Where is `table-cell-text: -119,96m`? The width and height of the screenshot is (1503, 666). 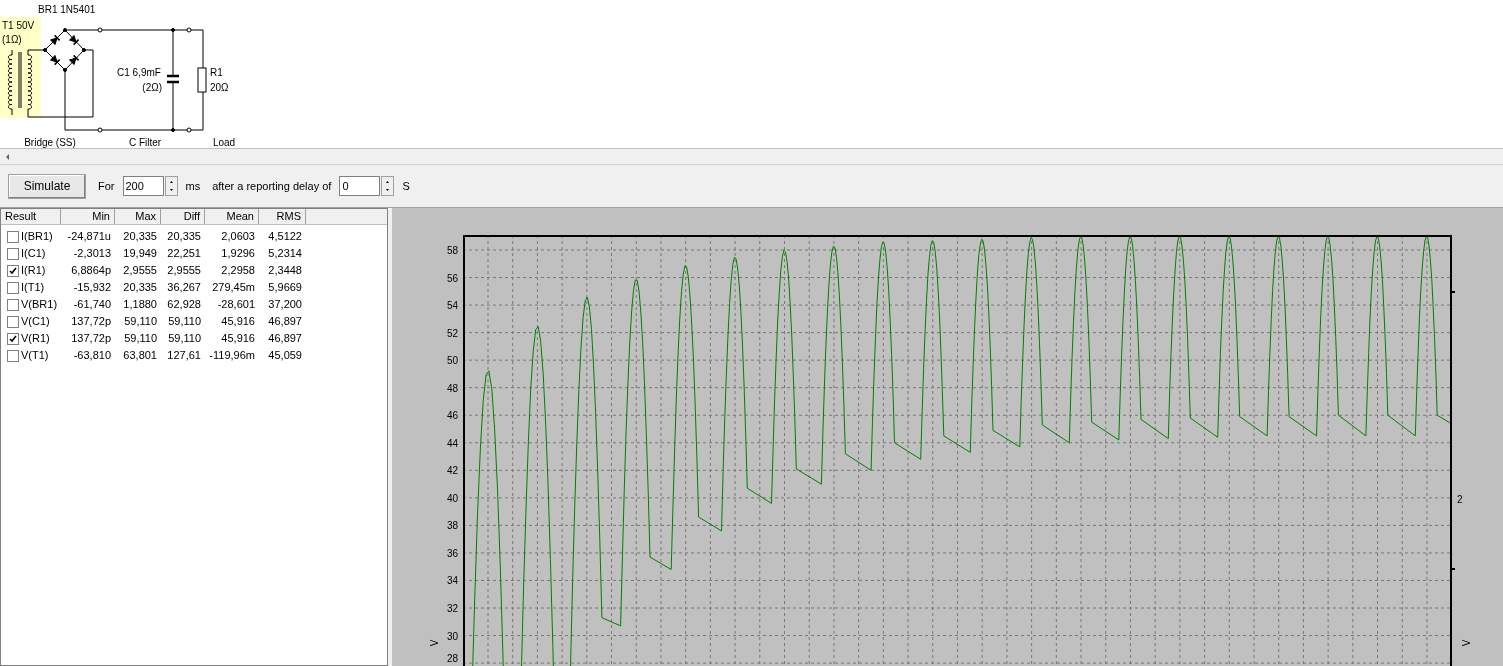 table-cell-text: -119,96m is located at coordinates (232, 356).